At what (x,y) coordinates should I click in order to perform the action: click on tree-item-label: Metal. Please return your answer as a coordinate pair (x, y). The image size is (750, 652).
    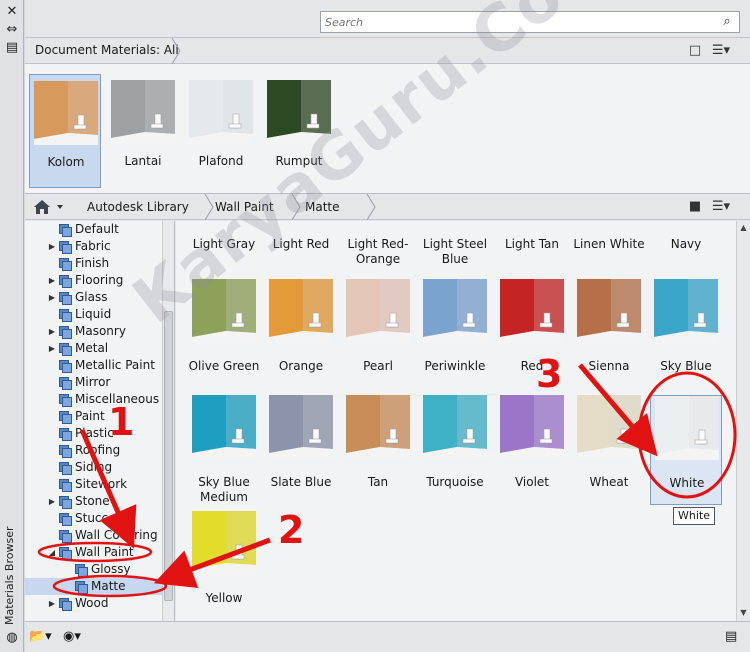
    Looking at the image, I should click on (92, 348).